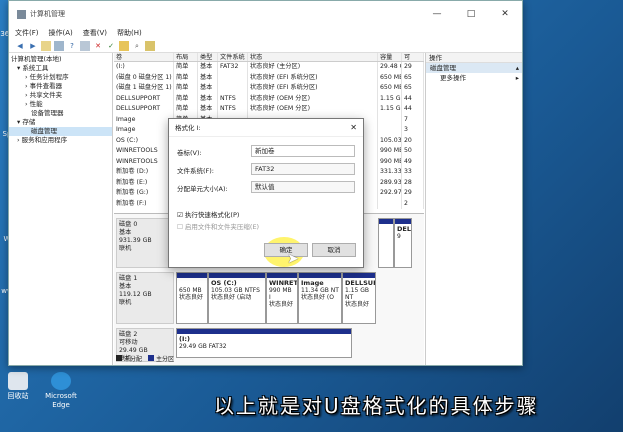 The width and height of the screenshot is (623, 432). What do you see at coordinates (196, 171) in the screenshot?
I see `filesystem-caption: 文件系统(F):` at bounding box center [196, 171].